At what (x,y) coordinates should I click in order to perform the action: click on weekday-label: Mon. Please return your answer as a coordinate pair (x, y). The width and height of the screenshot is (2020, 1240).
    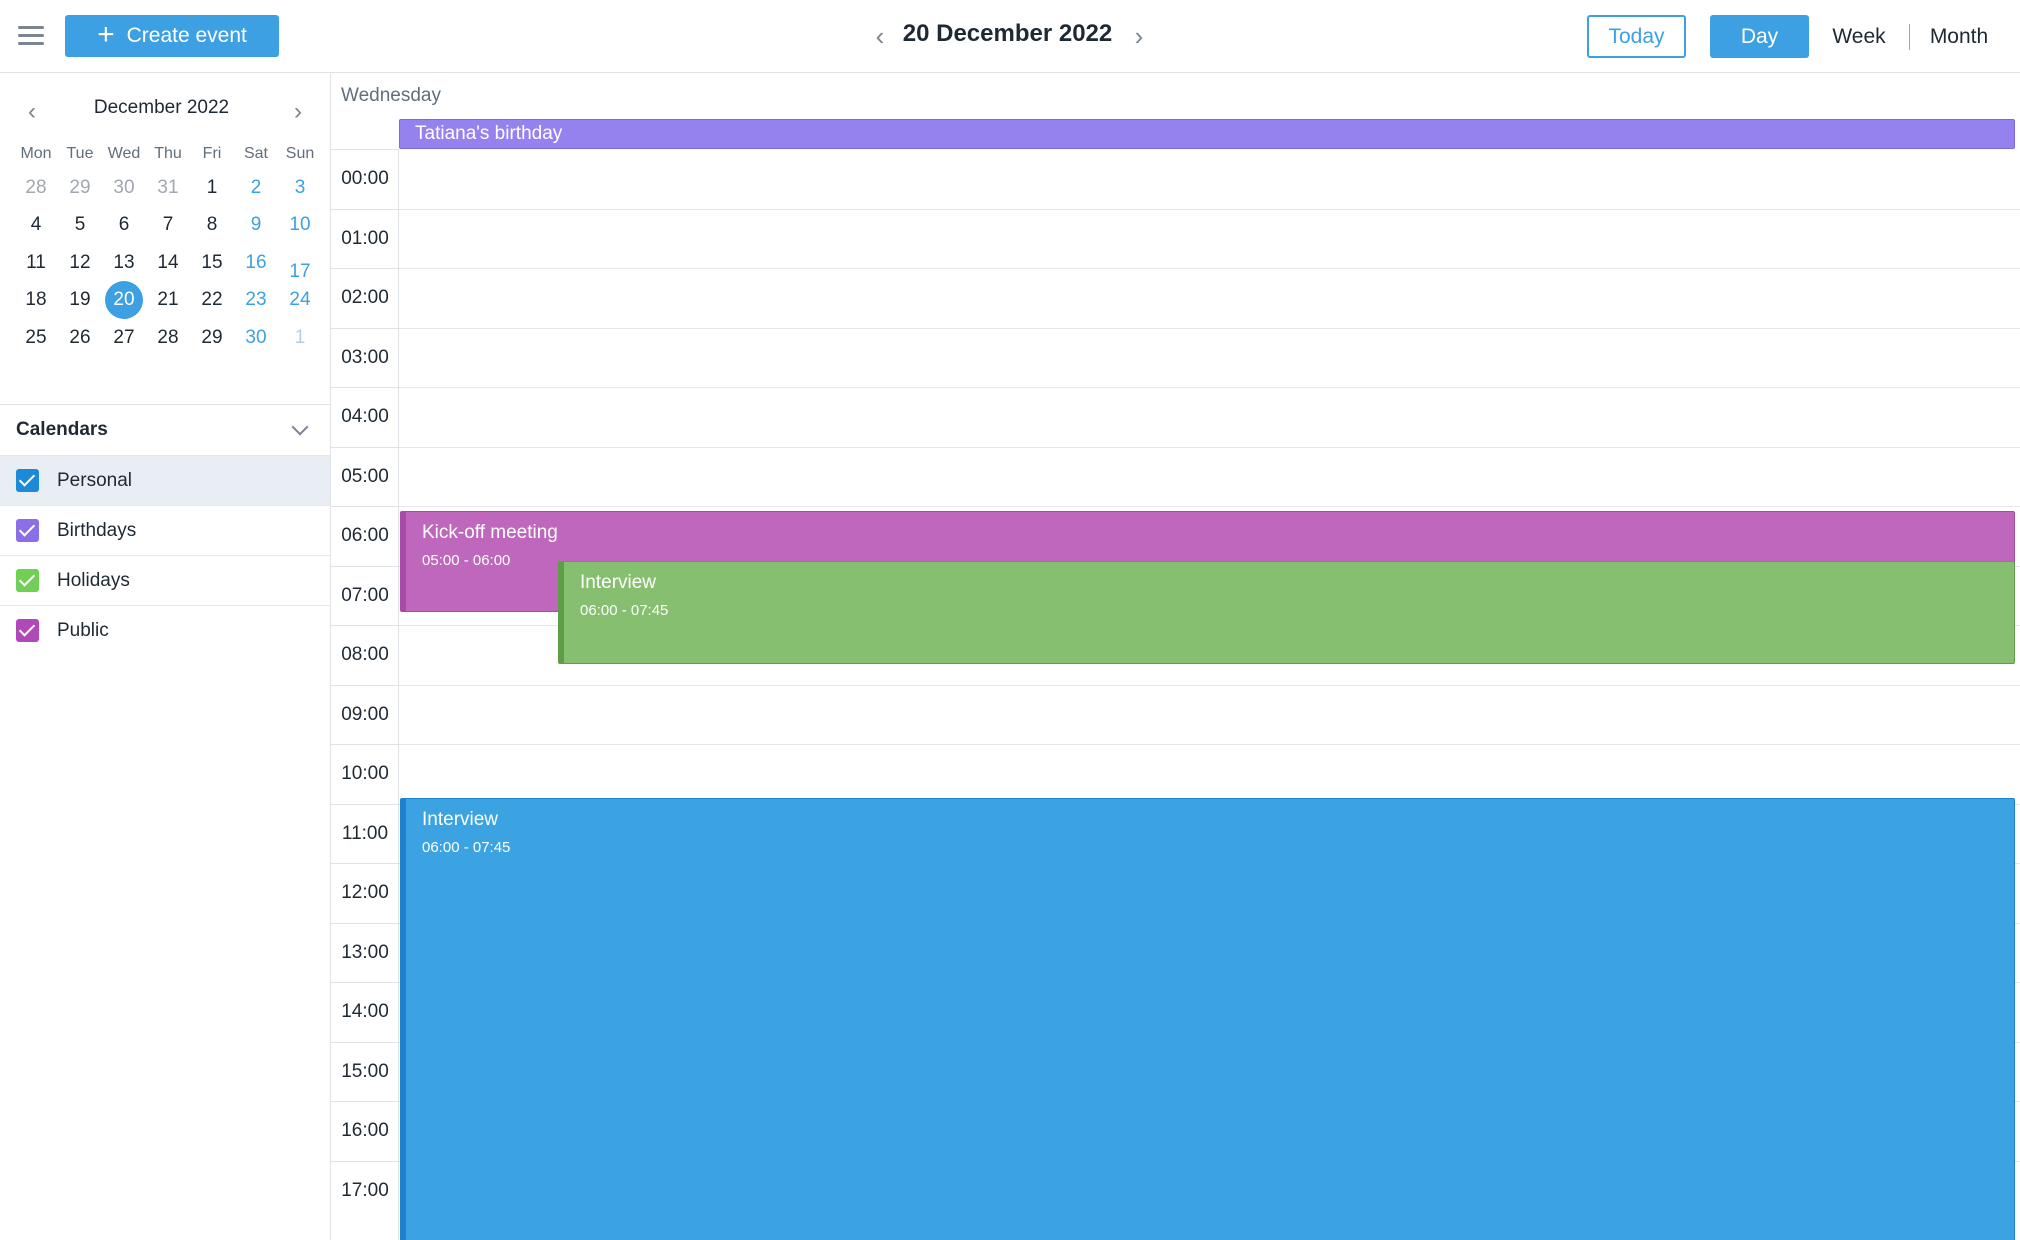
    Looking at the image, I should click on (36, 153).